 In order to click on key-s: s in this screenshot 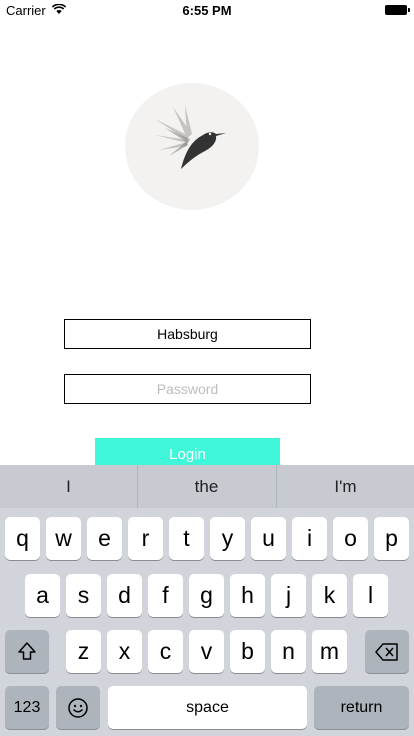, I will do `click(83, 595)`.